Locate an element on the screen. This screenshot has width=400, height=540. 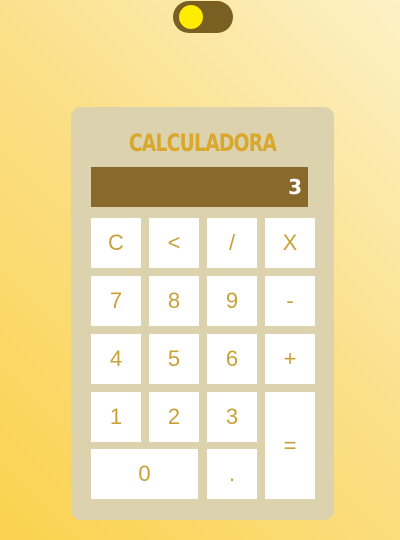
two-button: 2 is located at coordinates (174, 417).